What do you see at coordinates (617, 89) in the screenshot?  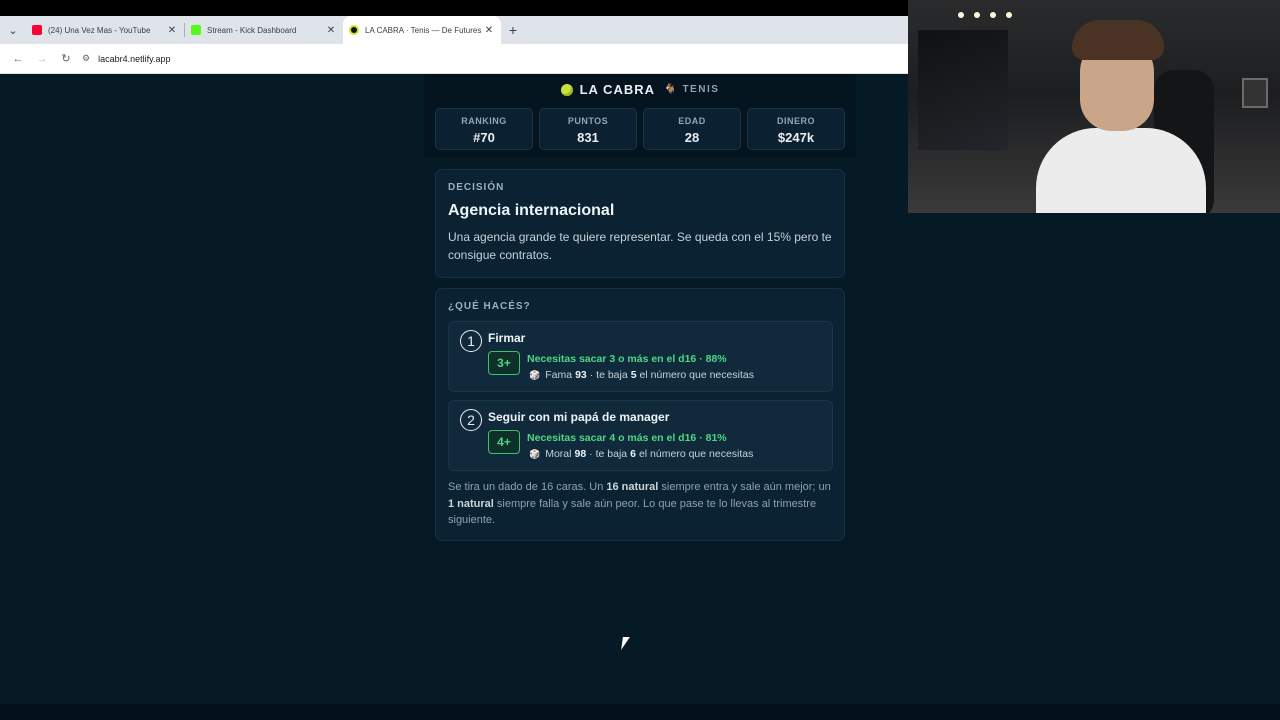 I see `brand-name: LA CABRA` at bounding box center [617, 89].